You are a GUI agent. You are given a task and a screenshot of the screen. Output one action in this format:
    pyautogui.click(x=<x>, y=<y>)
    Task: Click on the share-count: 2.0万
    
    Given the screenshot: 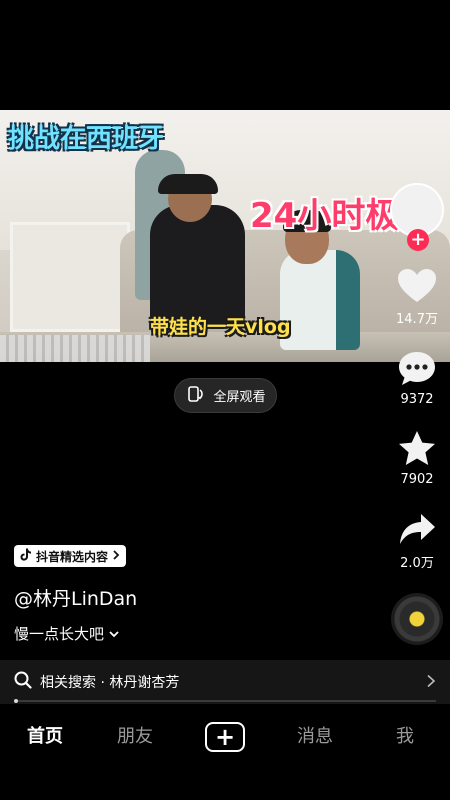 What is the action you would take?
    pyautogui.click(x=417, y=563)
    